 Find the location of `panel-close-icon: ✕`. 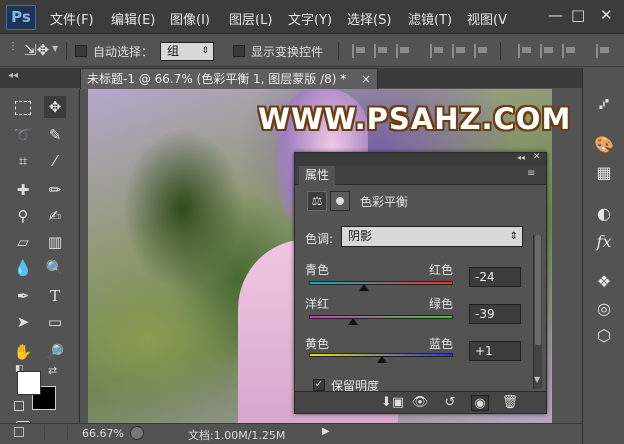

panel-close-icon: ✕ is located at coordinates (537, 157).